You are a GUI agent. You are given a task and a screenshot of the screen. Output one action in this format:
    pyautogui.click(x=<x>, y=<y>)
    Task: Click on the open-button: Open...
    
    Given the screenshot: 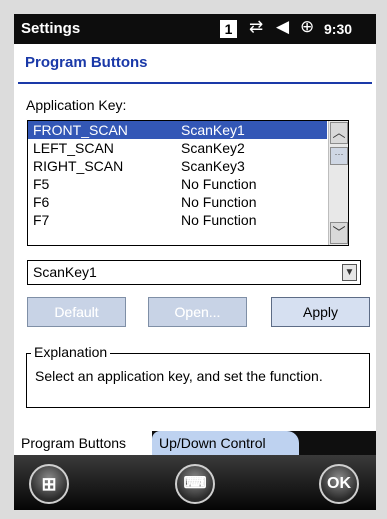 What is the action you would take?
    pyautogui.click(x=197, y=312)
    